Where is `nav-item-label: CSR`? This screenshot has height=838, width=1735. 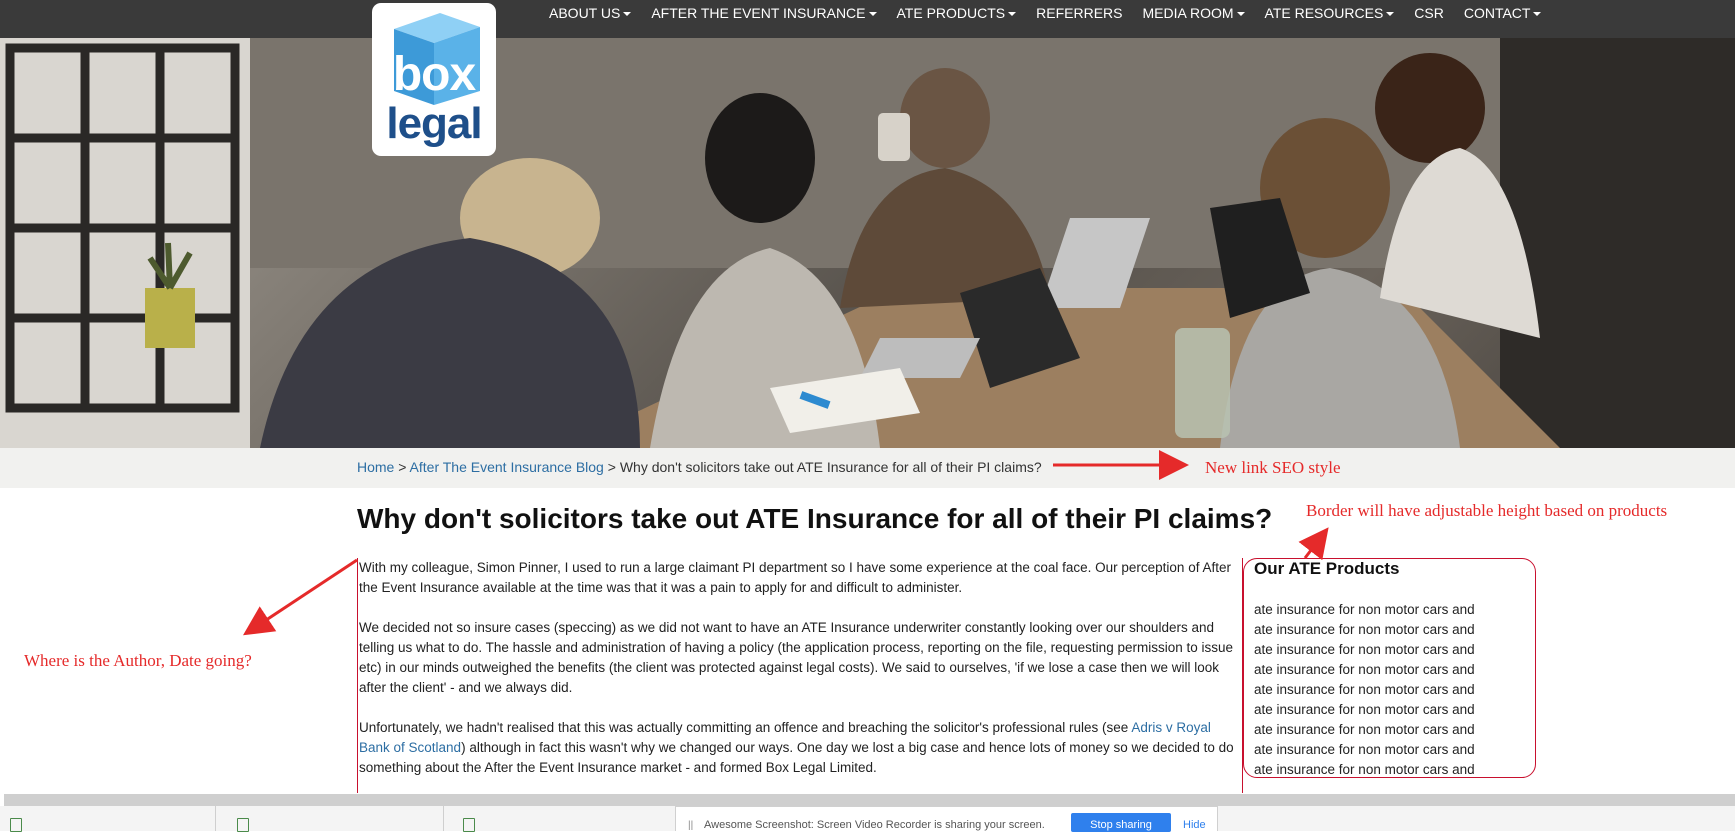
nav-item-label: CSR is located at coordinates (1429, 12).